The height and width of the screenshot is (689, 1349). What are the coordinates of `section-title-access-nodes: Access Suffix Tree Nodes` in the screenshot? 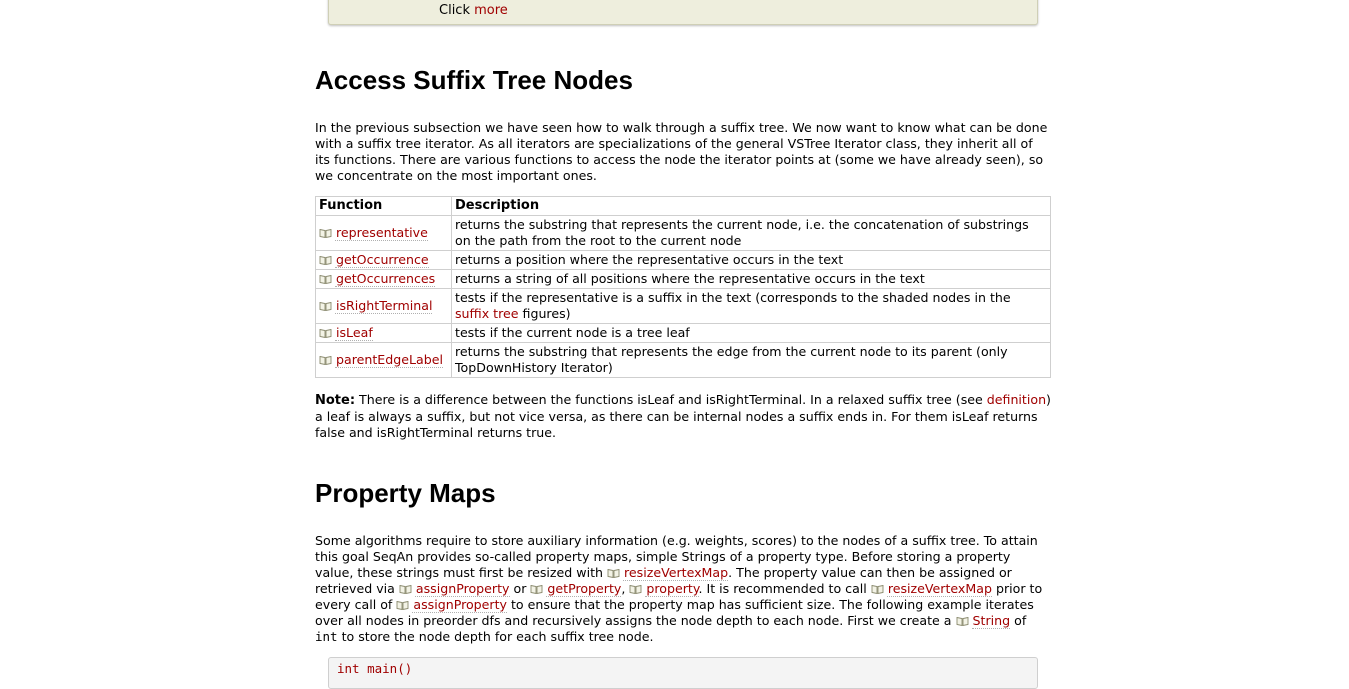 It's located at (474, 80).